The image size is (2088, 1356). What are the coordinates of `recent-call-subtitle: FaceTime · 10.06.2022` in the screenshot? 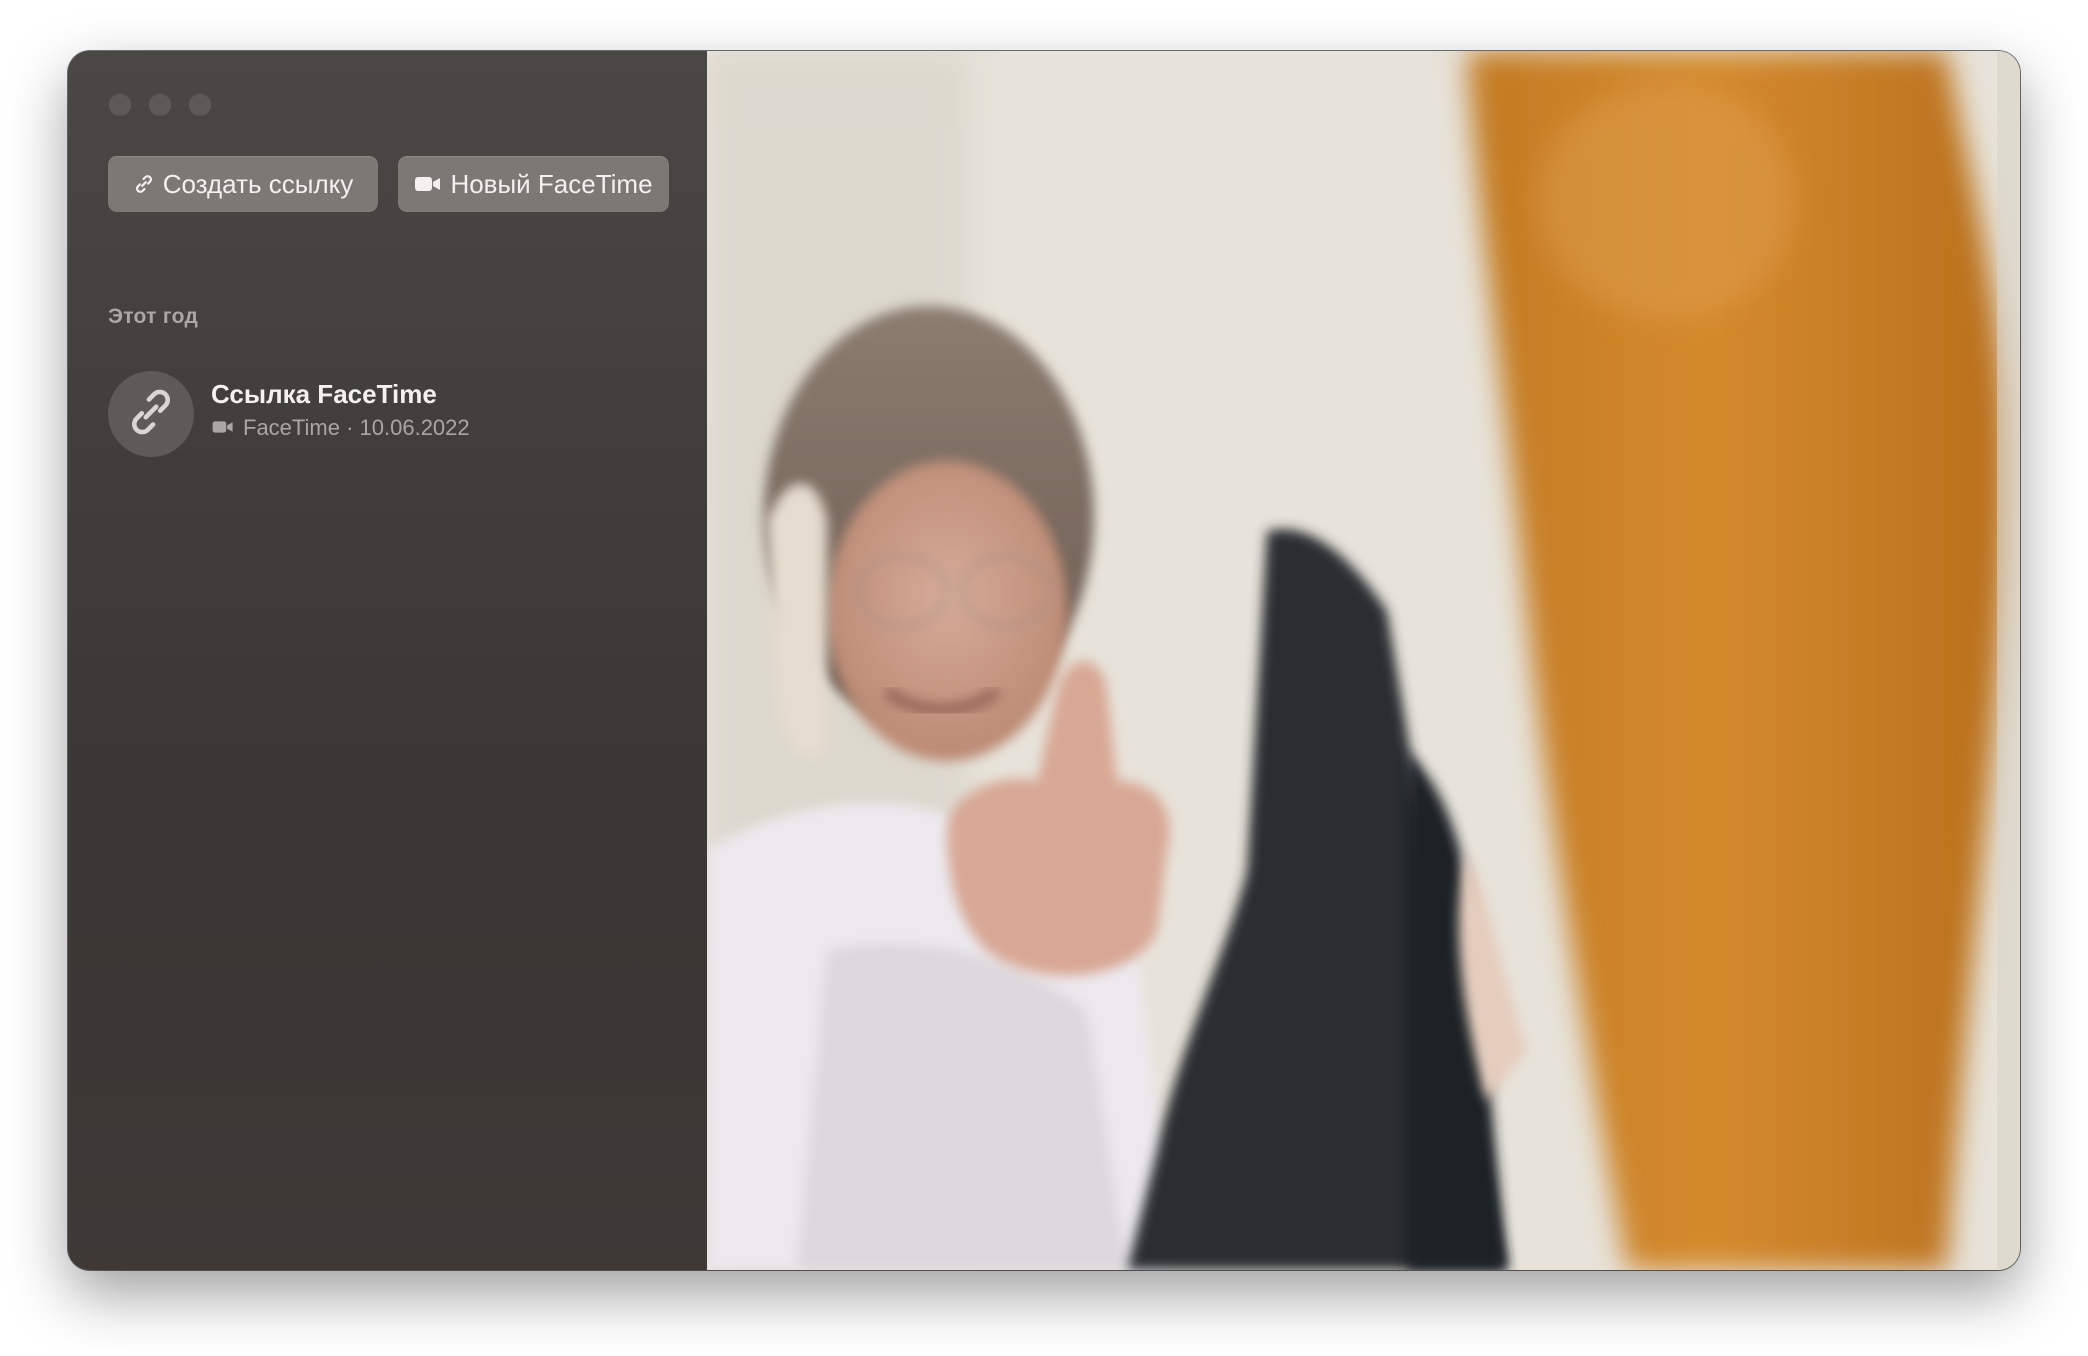 It's located at (340, 428).